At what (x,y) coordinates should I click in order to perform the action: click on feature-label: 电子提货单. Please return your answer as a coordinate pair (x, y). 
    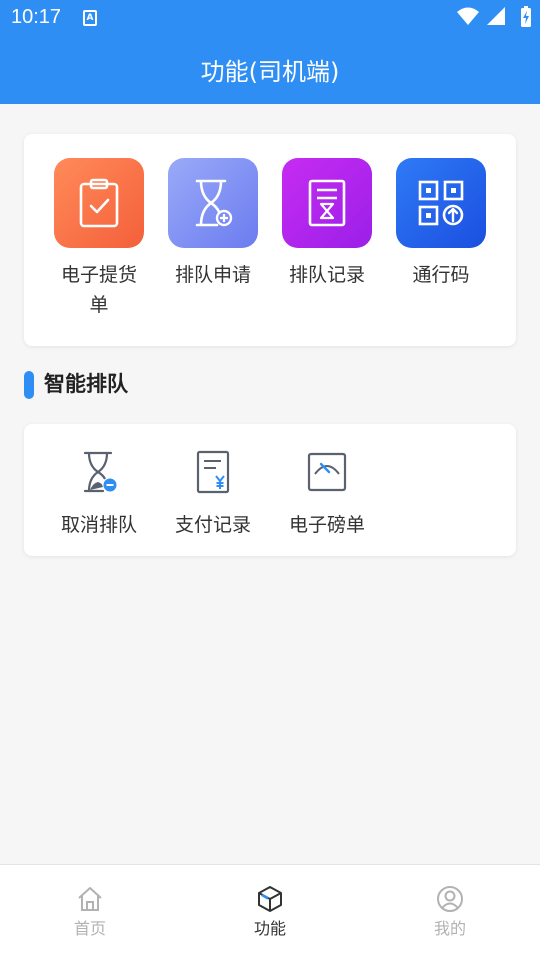
    Looking at the image, I should click on (98, 290).